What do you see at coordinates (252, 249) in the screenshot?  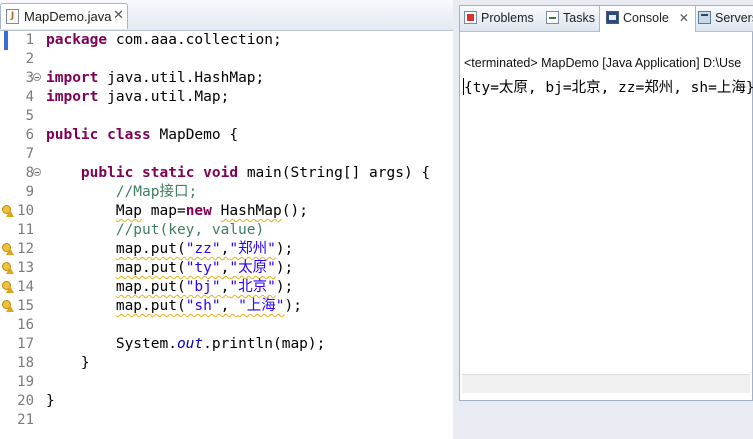 I see `code-token: "郑州"` at bounding box center [252, 249].